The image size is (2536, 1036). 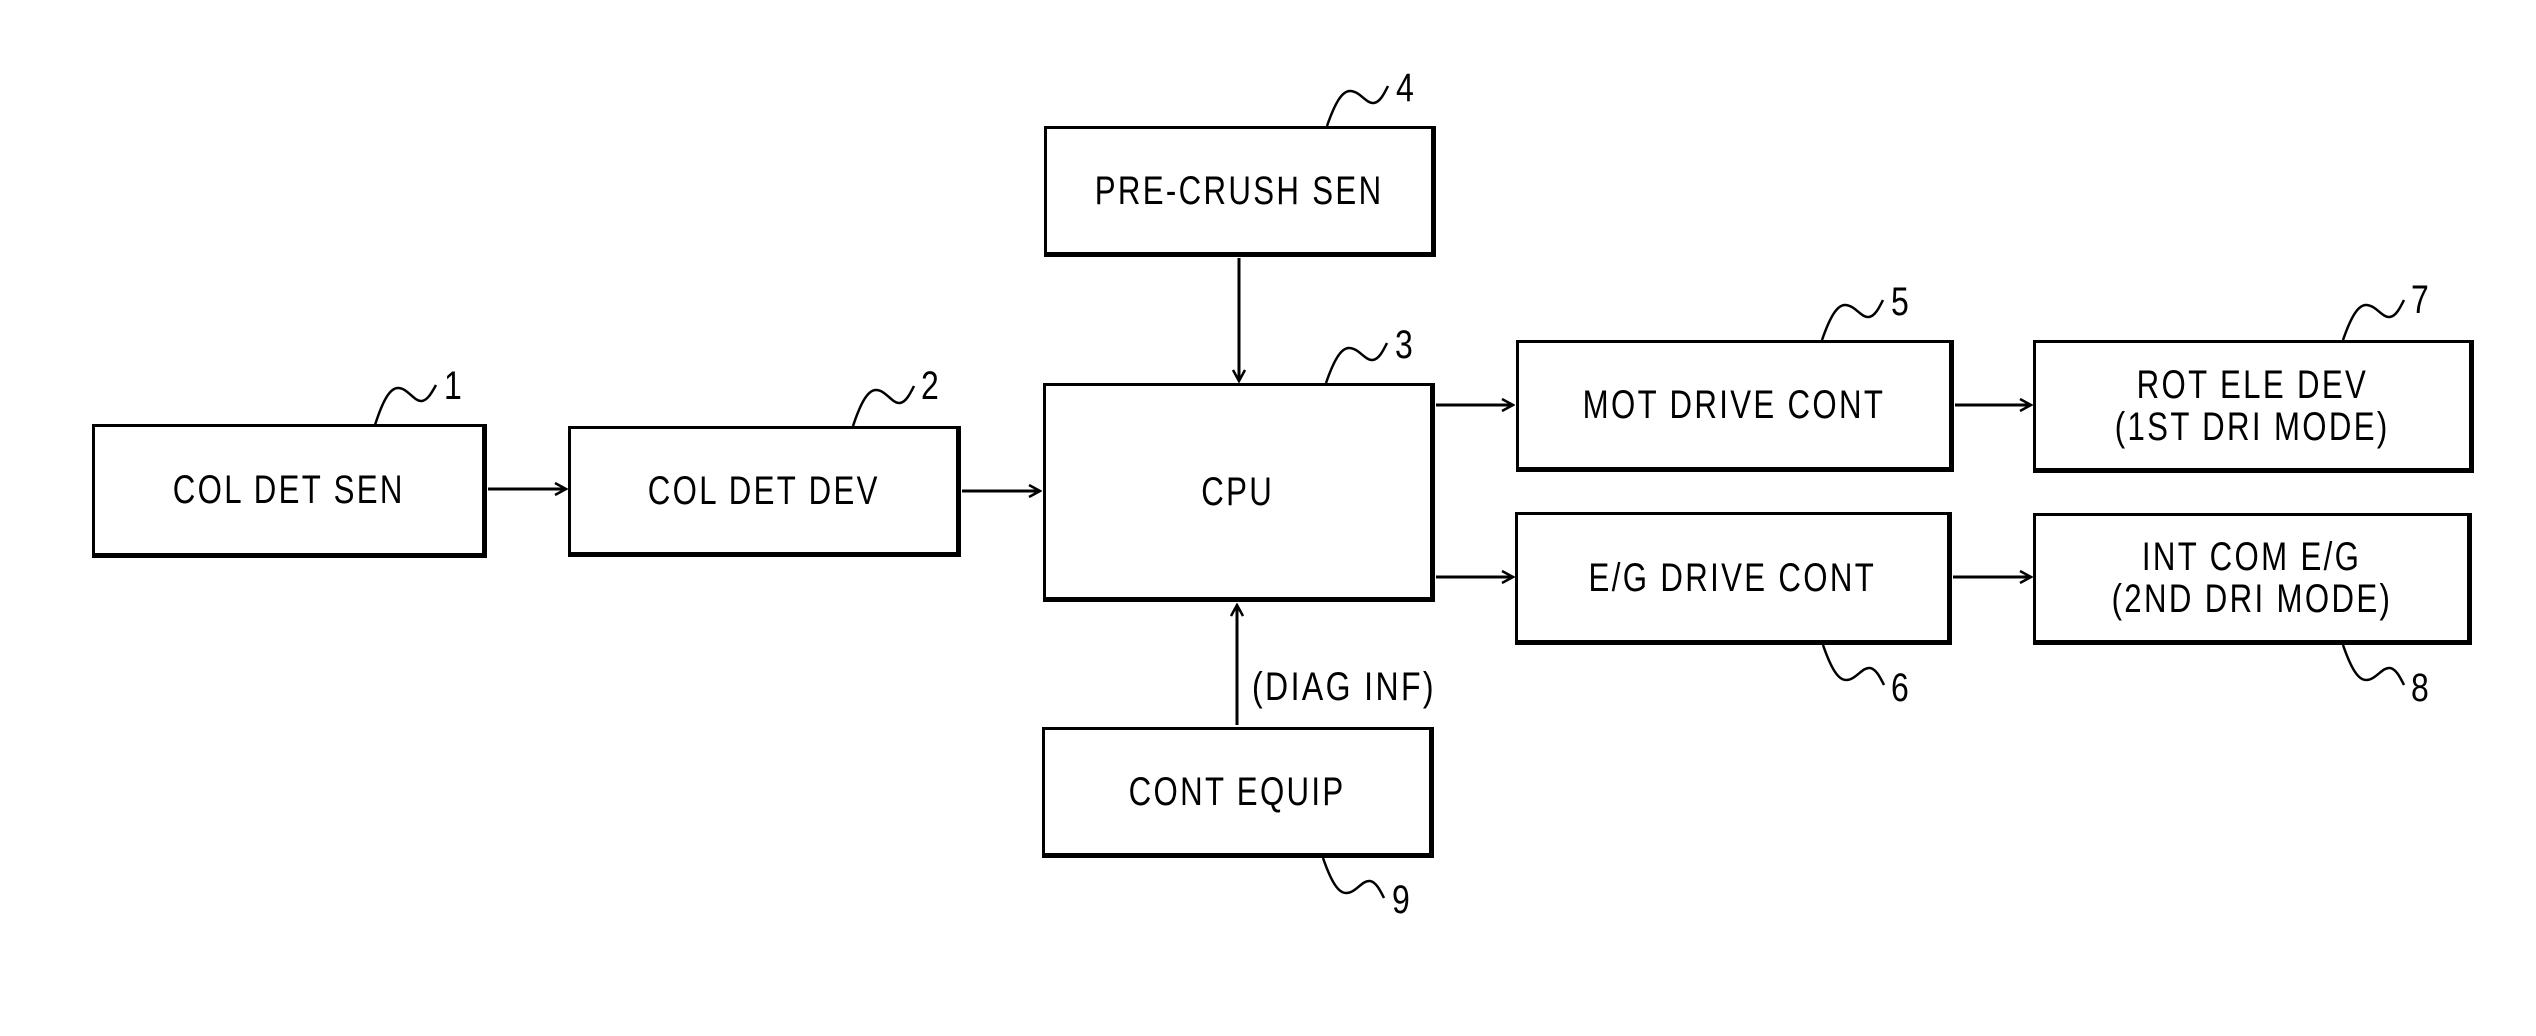 I want to click on block-cont-equip: CONT EQUIP, so click(x=1238, y=792).